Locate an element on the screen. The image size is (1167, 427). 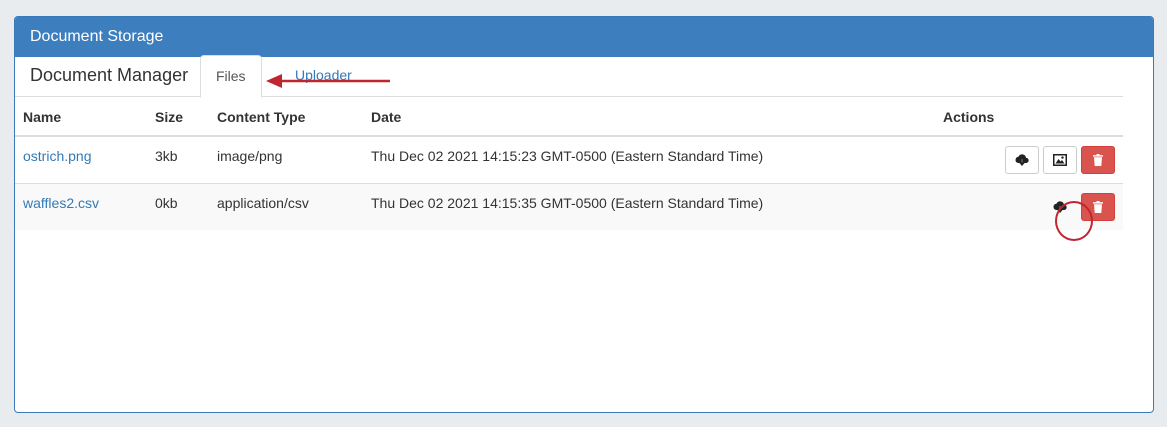
file-size: 0kb is located at coordinates (178, 206).